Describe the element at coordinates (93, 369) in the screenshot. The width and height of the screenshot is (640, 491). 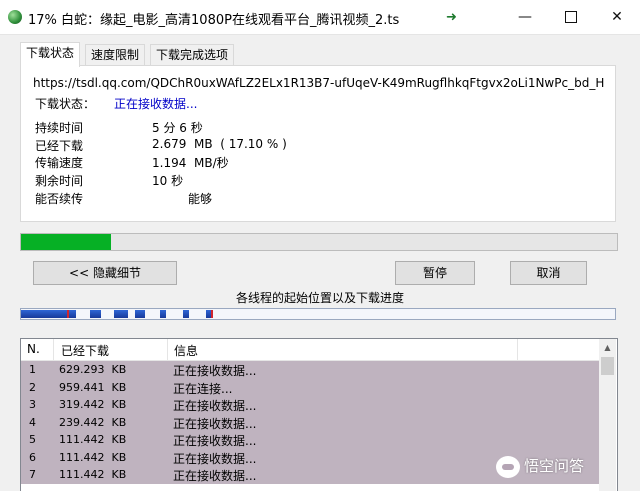
I see `row-downloaded: 629.293 KB` at that location.